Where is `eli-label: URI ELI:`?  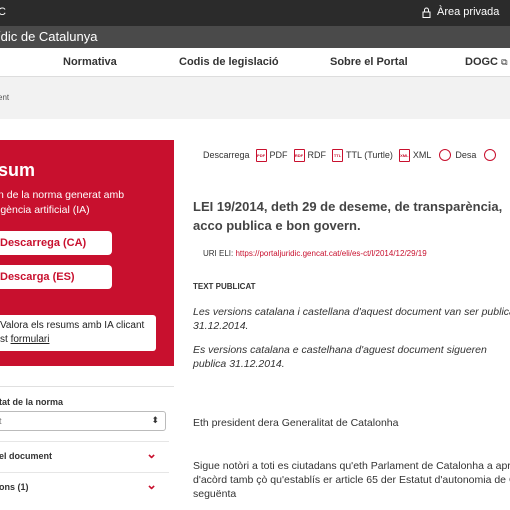
eli-label: URI ELI: is located at coordinates (218, 253).